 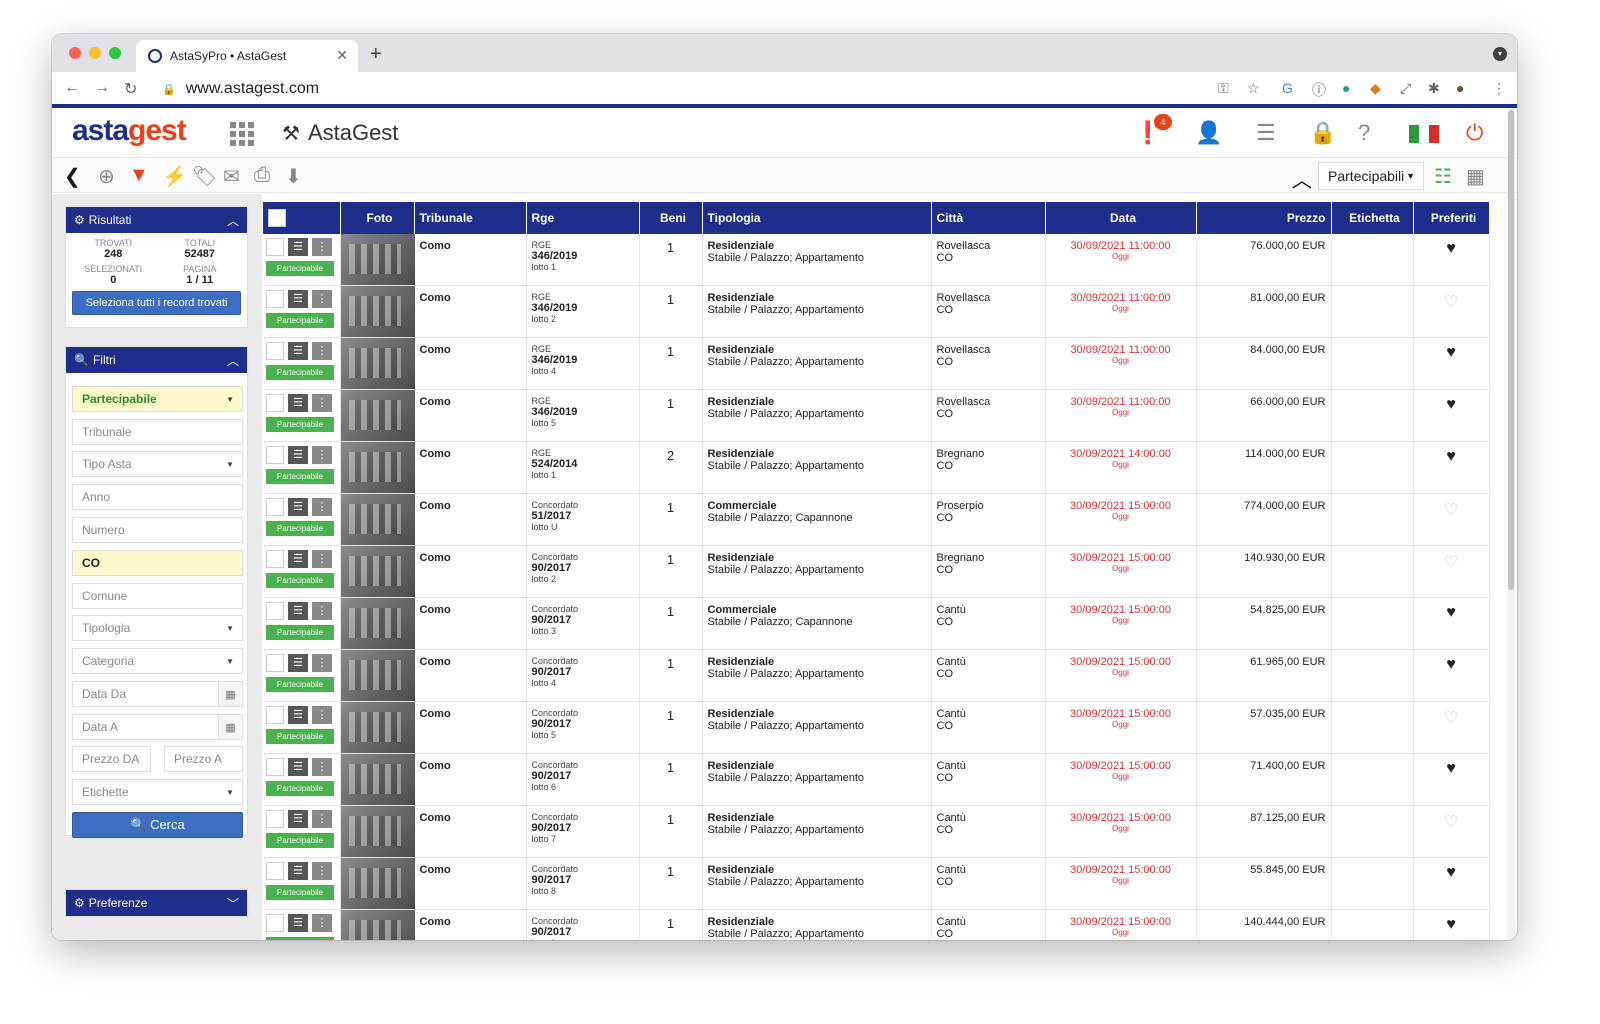 What do you see at coordinates (75, 53) in the screenshot?
I see `close-window-button` at bounding box center [75, 53].